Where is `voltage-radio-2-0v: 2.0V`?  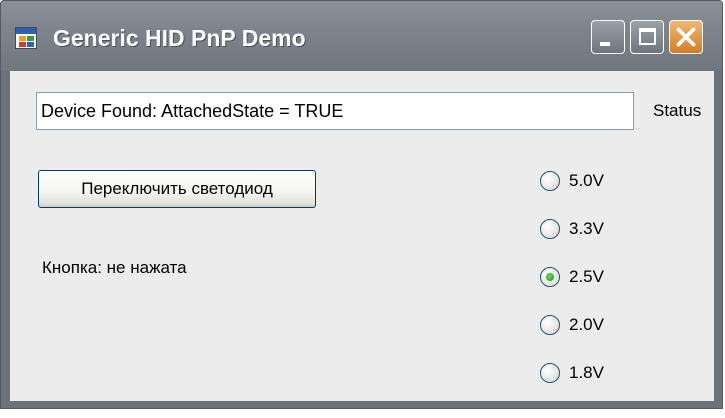
voltage-radio-2-0v: 2.0V is located at coordinates (572, 325).